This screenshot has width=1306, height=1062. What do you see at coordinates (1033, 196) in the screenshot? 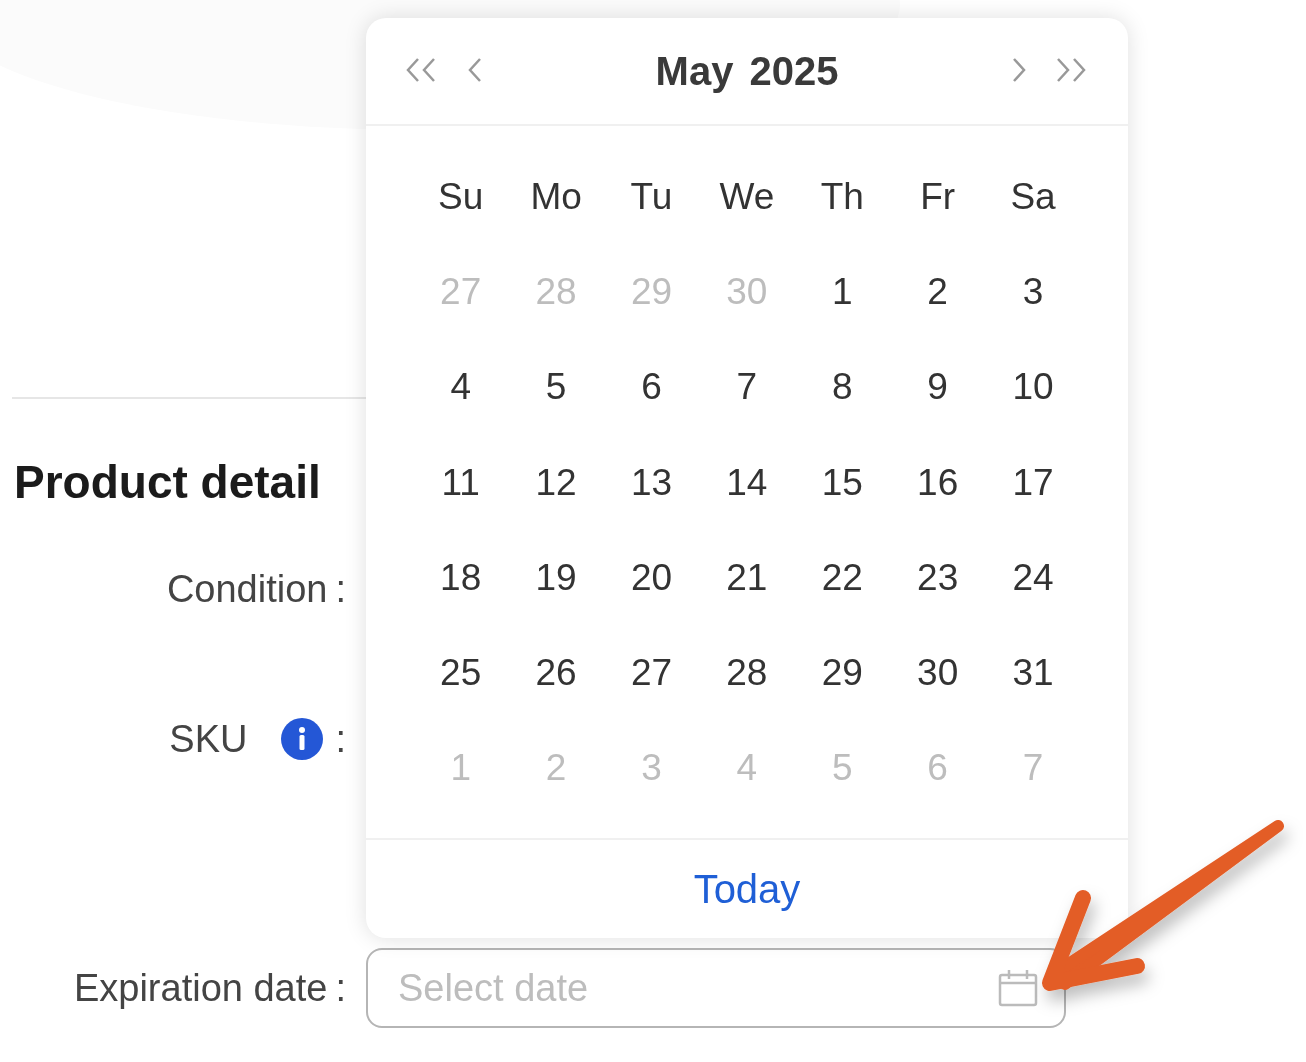
I see `weekday-label: Sa` at bounding box center [1033, 196].